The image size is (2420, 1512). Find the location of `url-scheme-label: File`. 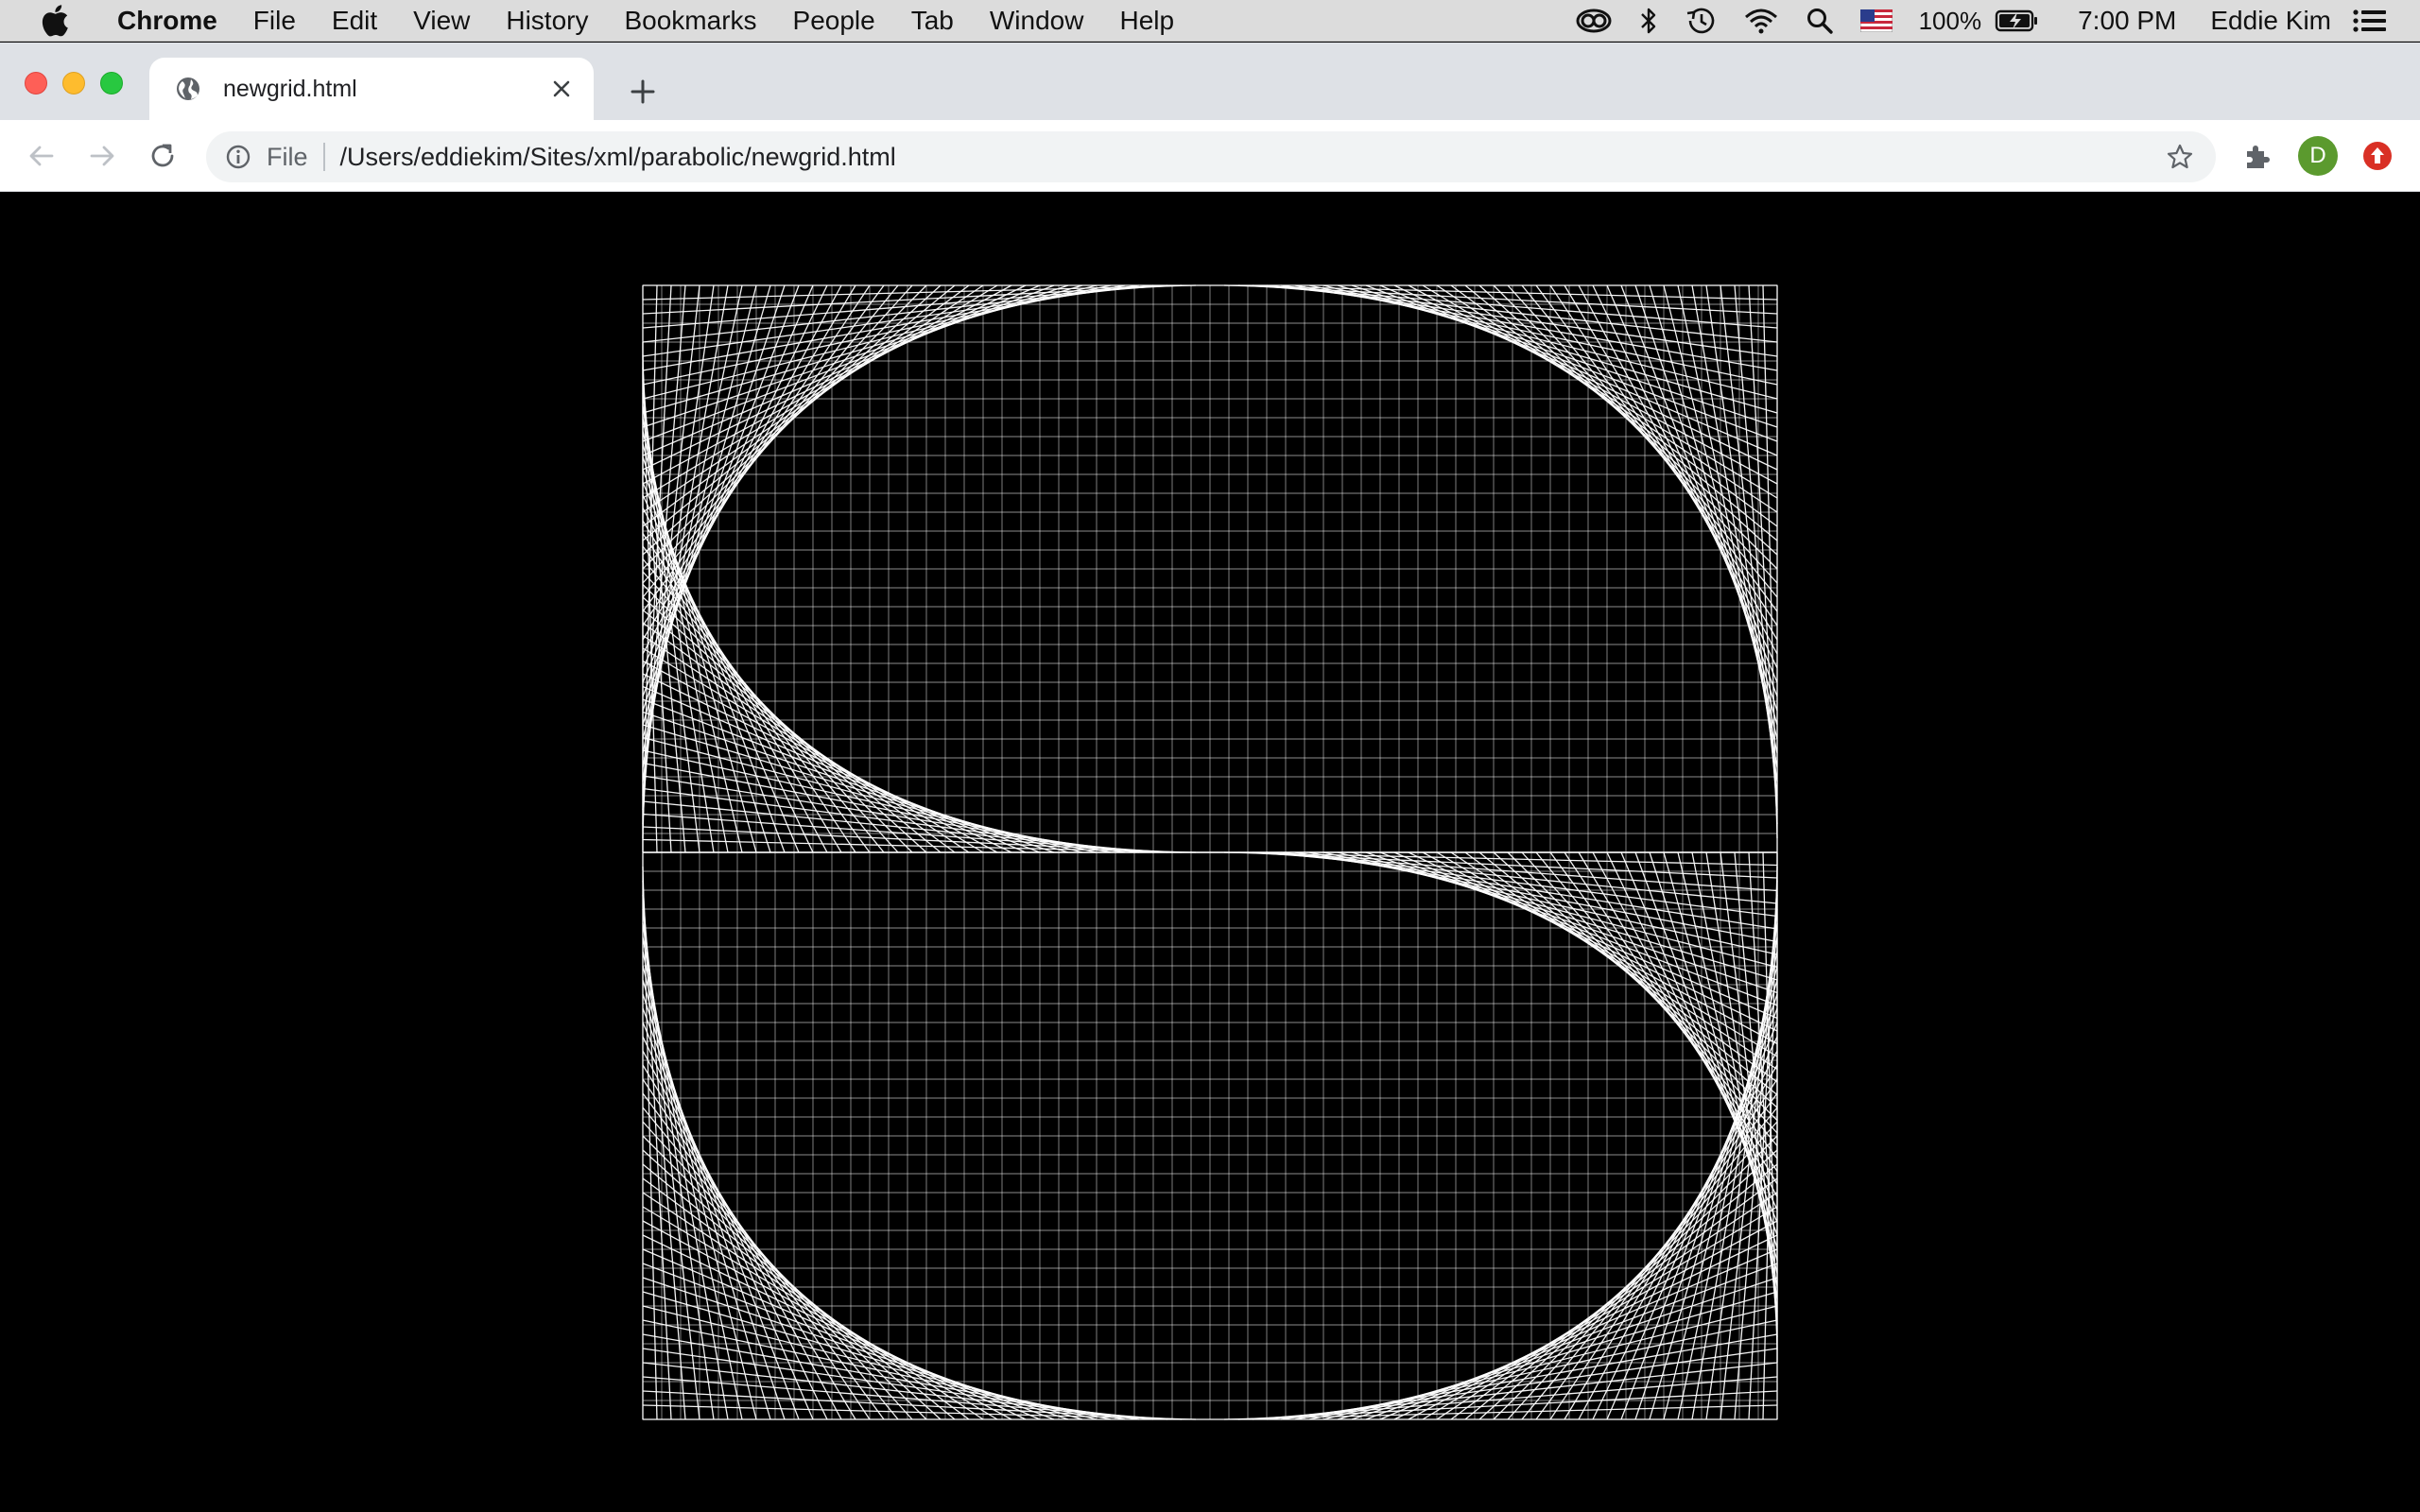

url-scheme-label: File is located at coordinates (287, 156).